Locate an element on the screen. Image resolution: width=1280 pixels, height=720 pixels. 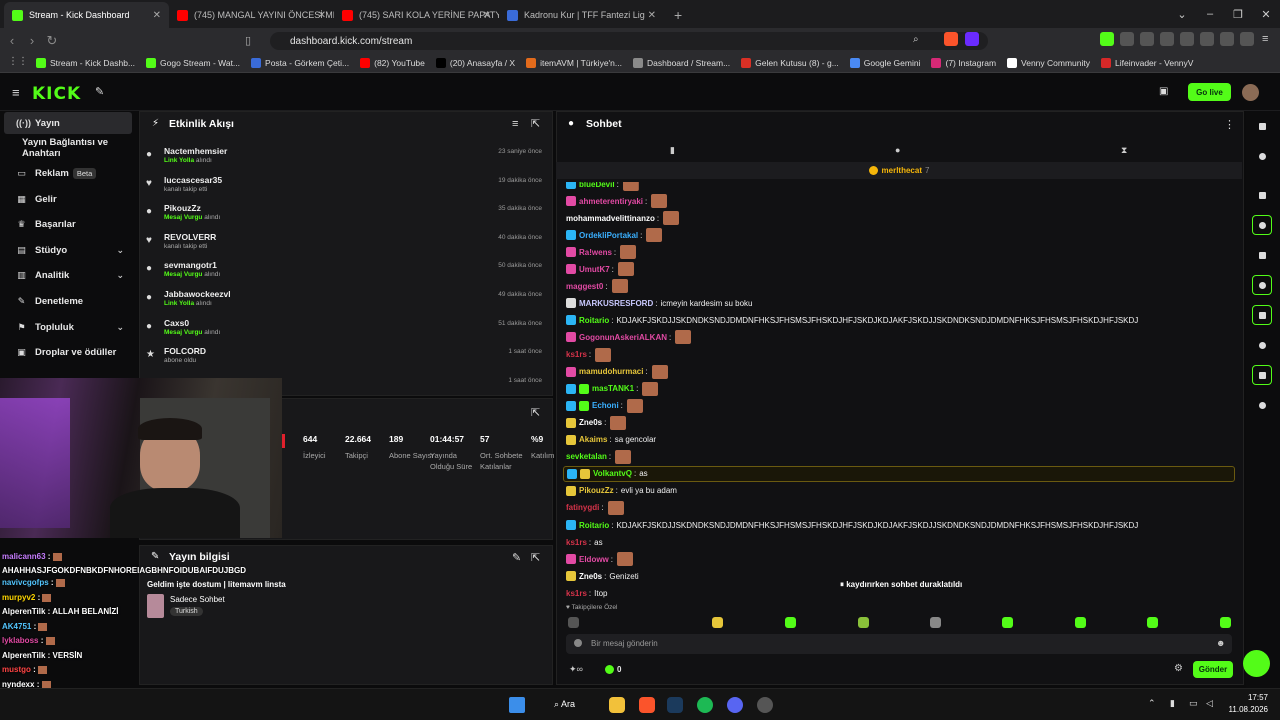
sidebar-item-9: ▣ Droplar ve ödüller is located at coordinates (68, 352).